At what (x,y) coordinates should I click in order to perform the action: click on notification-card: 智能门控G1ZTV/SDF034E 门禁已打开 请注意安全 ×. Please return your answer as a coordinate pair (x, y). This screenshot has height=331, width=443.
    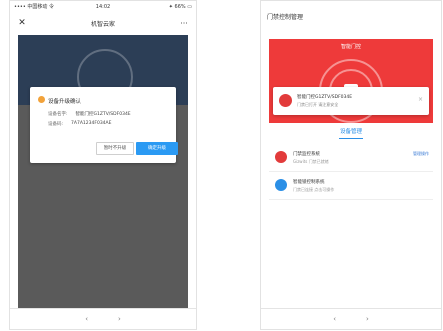
    Looking at the image, I should click on (351, 101).